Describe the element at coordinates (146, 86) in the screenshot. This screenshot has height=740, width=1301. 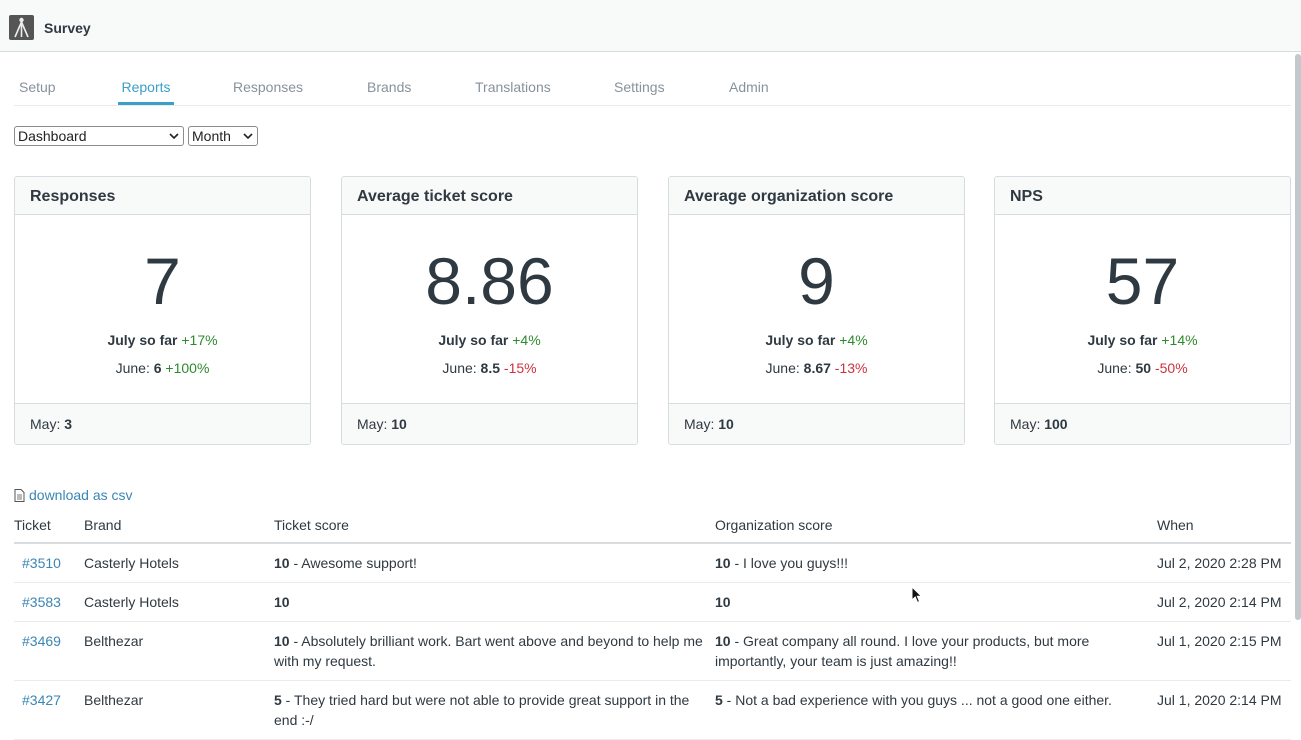
I see `tab-reports: Reports` at that location.